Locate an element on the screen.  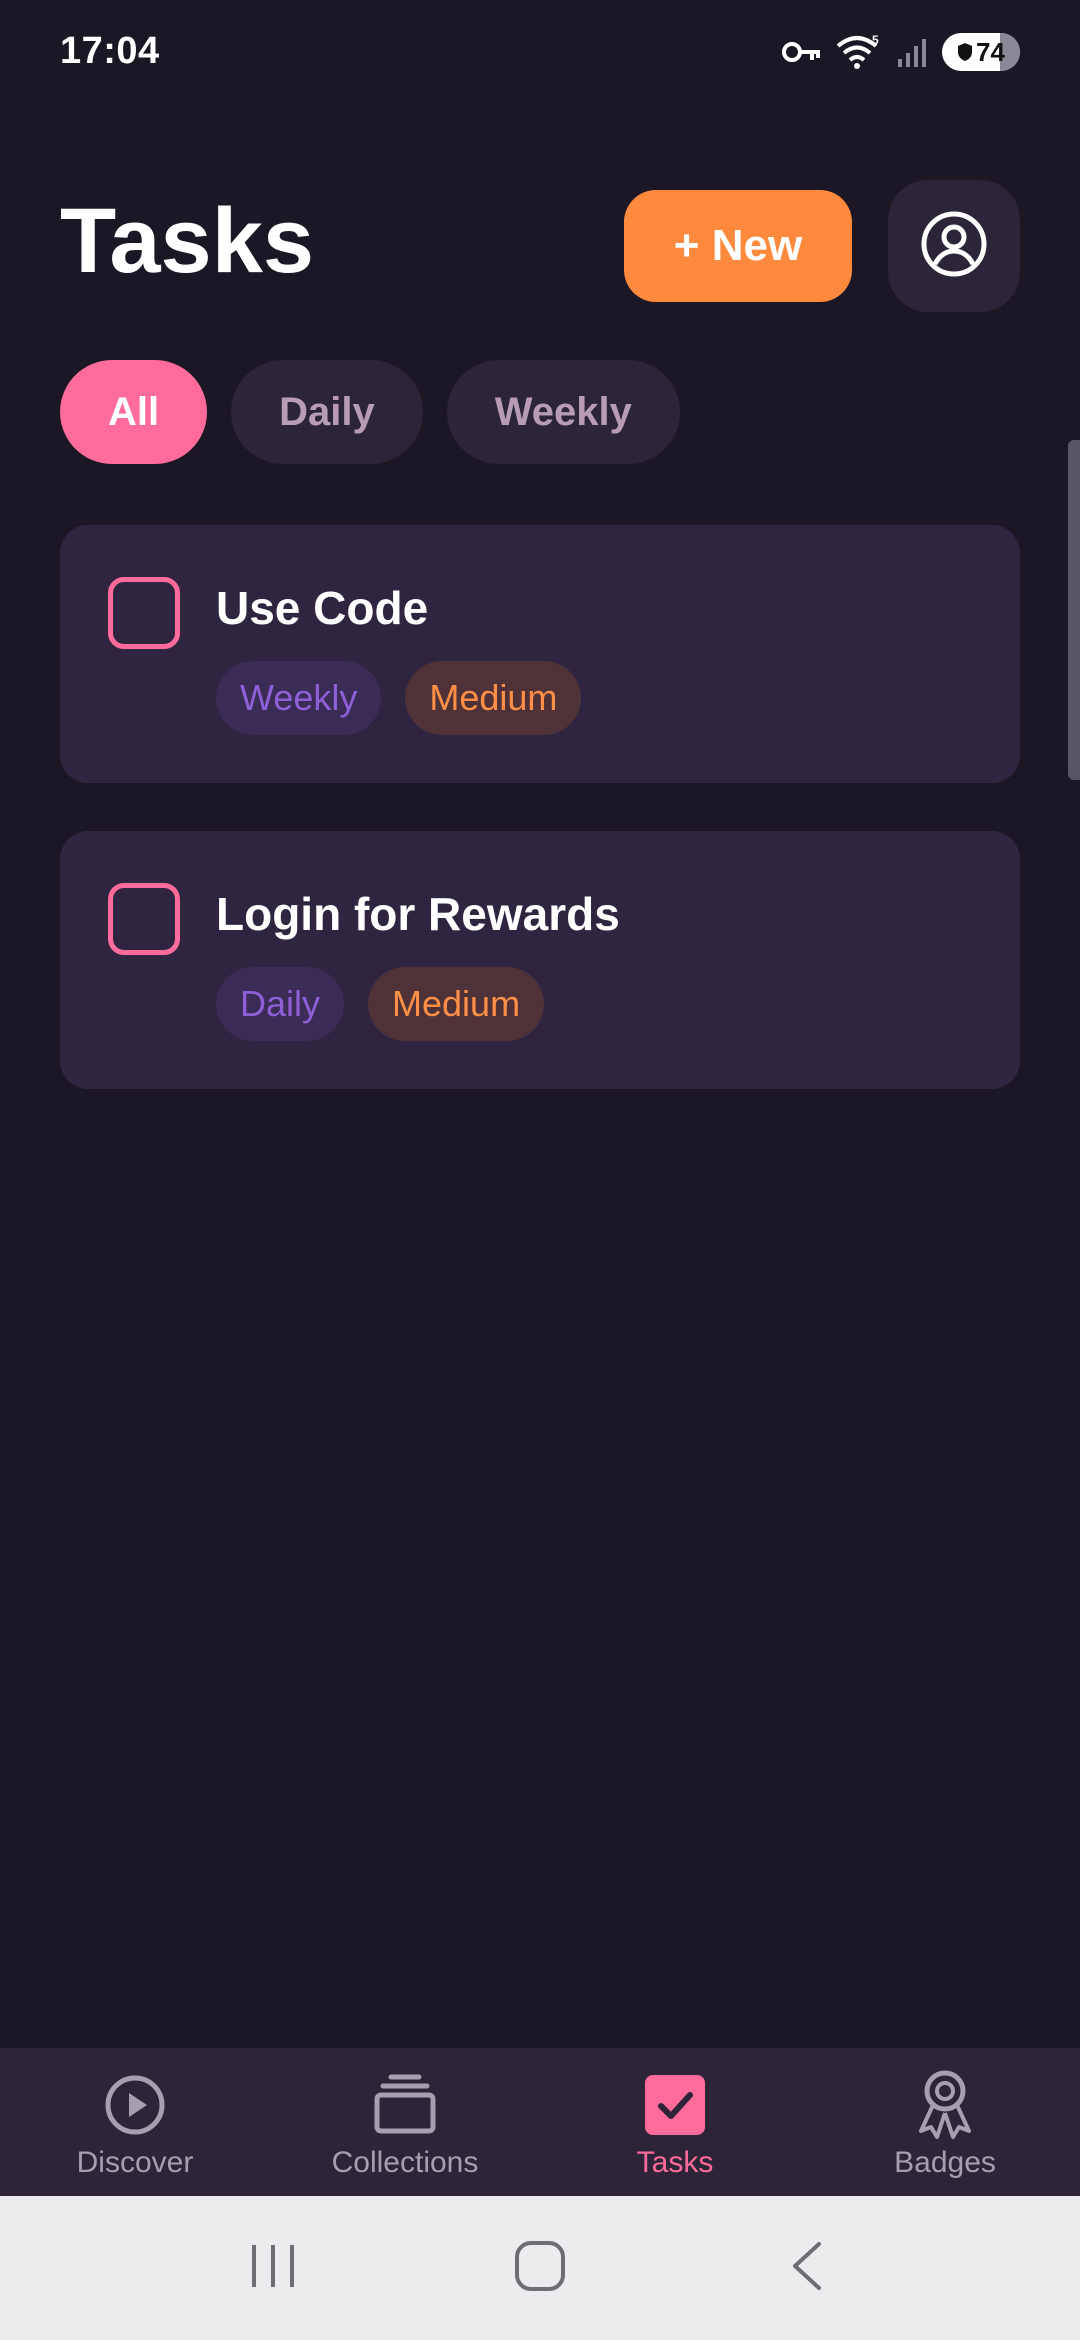
back-button is located at coordinates (807, 2268).